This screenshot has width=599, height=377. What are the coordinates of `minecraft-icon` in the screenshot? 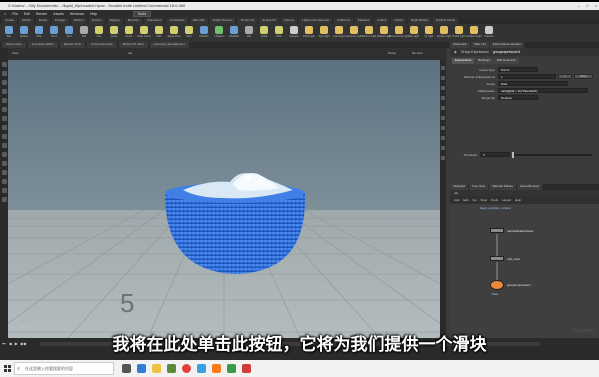 It's located at (171, 368).